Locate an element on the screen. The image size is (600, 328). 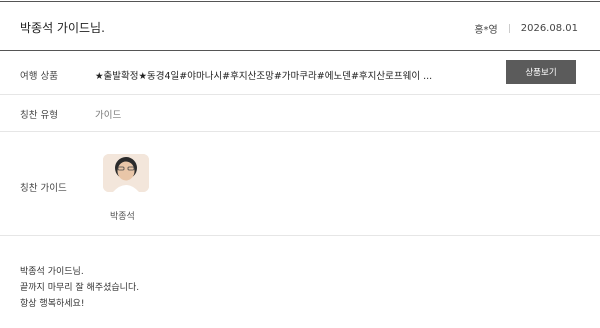
review-message: 박종석 가이드님. 끝까지 마무리 잘 해주셨습니다. 항상 행복하세요! is located at coordinates (79, 288).